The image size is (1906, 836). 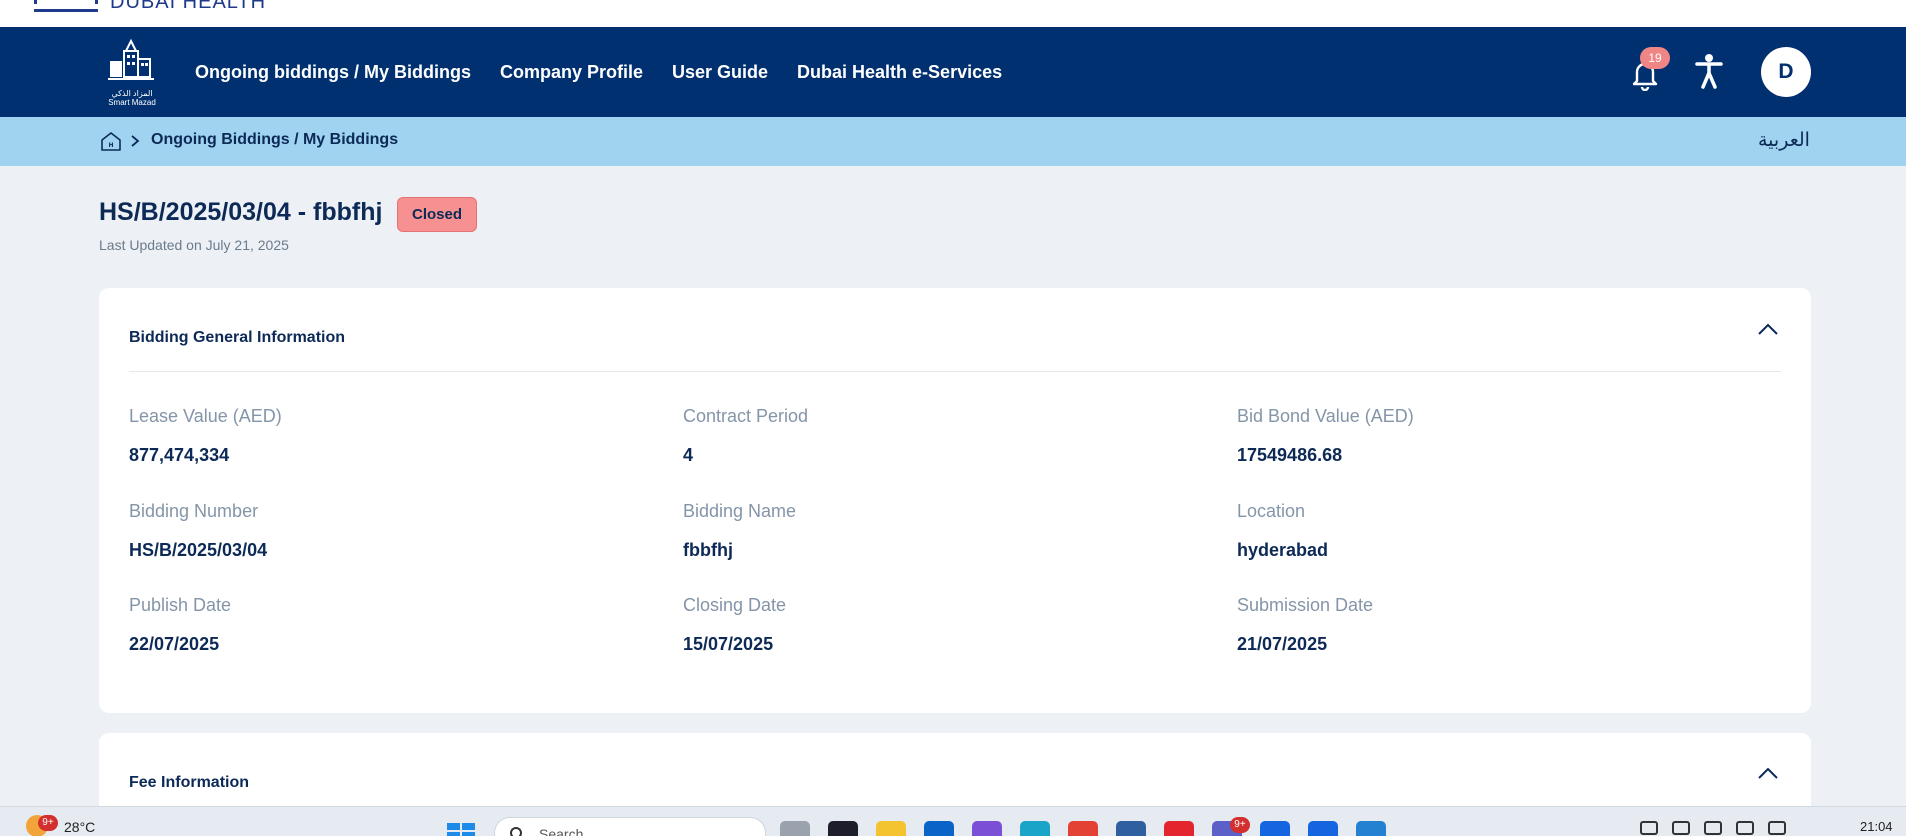 What do you see at coordinates (1876, 826) in the screenshot?
I see `system-clock: 21:04` at bounding box center [1876, 826].